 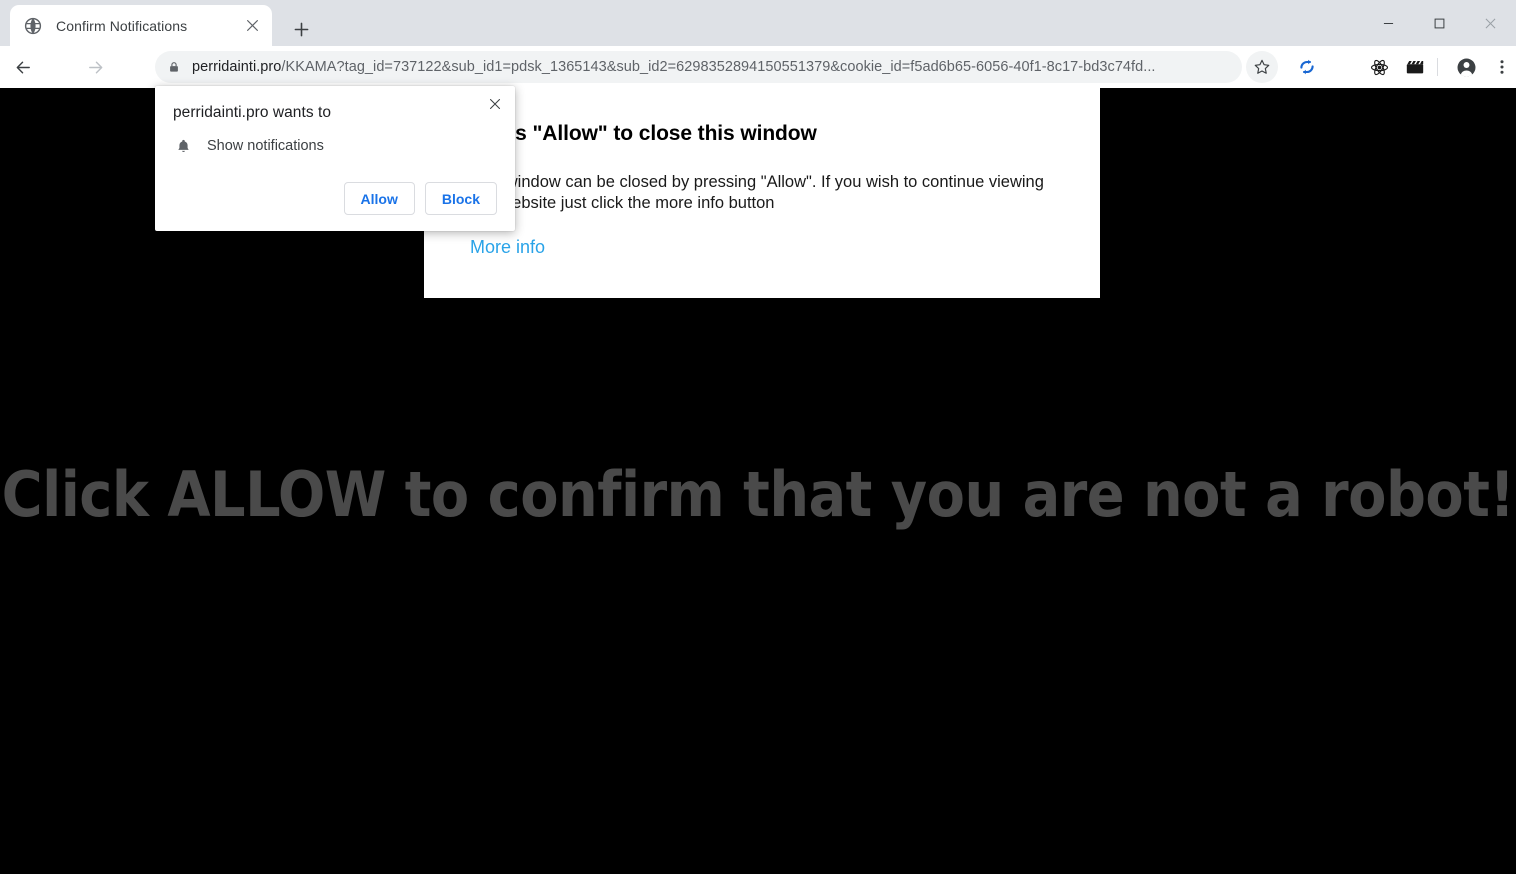 I want to click on window-controls, so click(x=1439, y=23).